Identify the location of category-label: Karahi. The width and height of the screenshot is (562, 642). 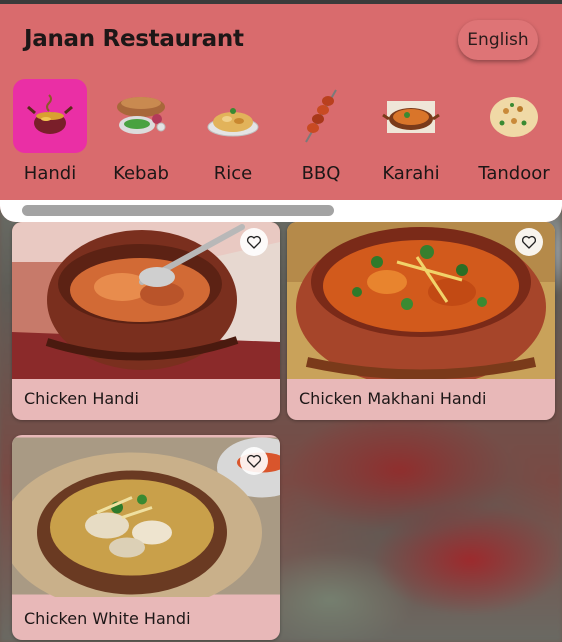
(411, 173).